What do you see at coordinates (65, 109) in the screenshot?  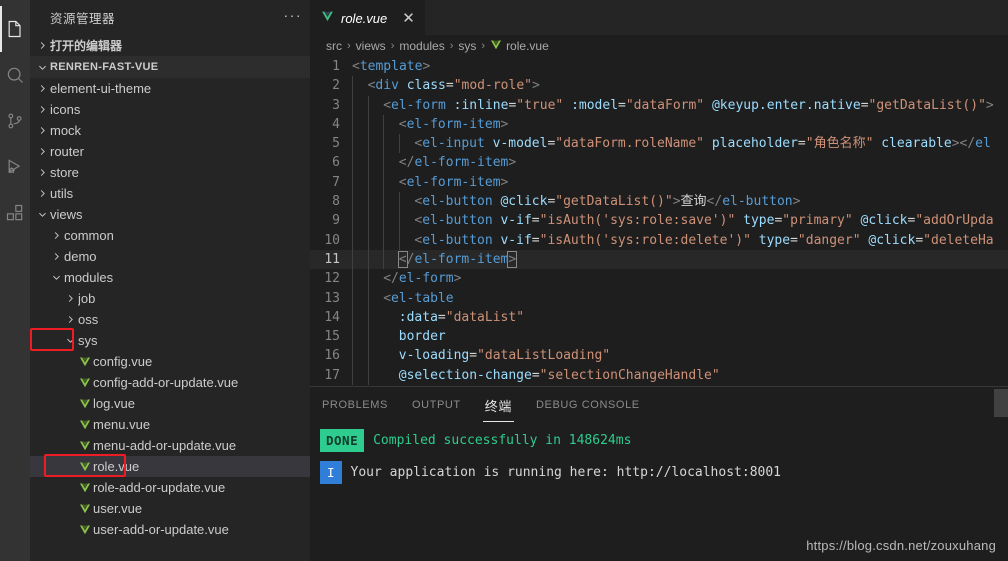 I see `tree-item-label: icons` at bounding box center [65, 109].